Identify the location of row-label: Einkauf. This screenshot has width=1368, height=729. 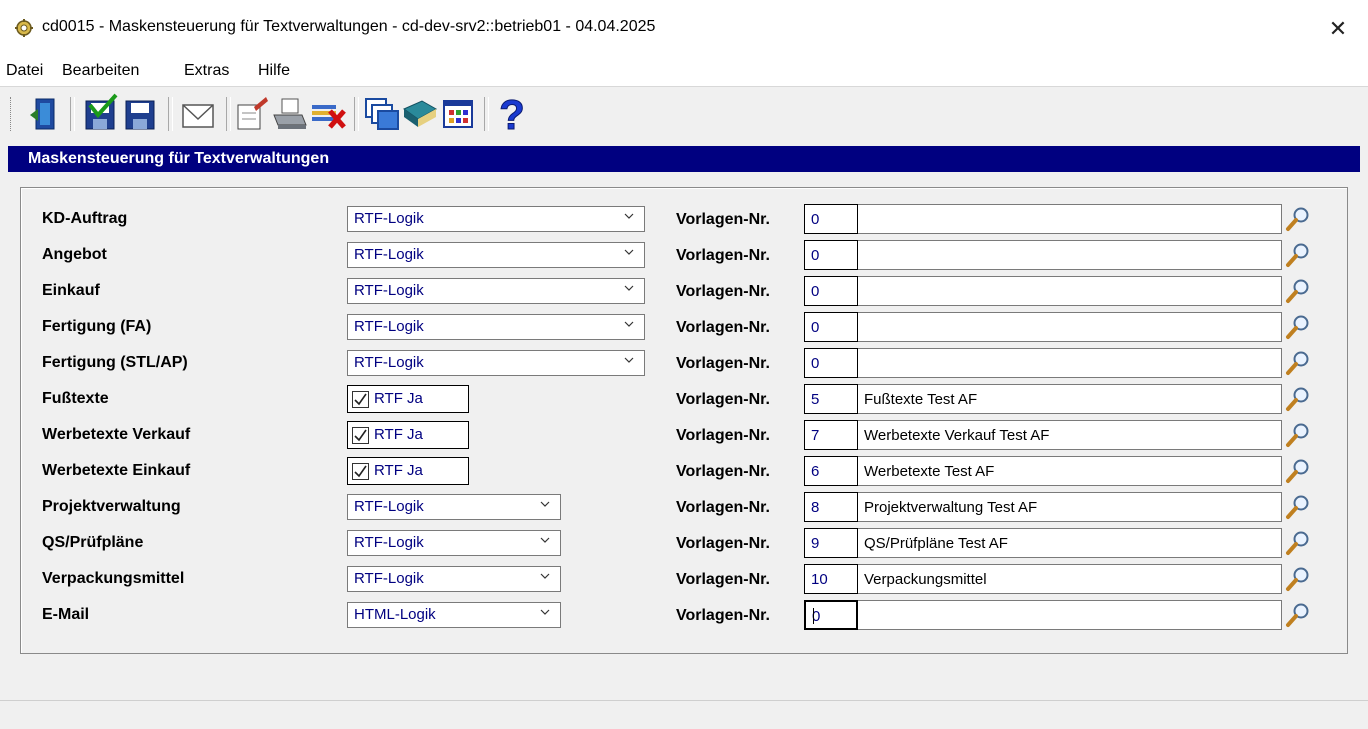
(71, 290).